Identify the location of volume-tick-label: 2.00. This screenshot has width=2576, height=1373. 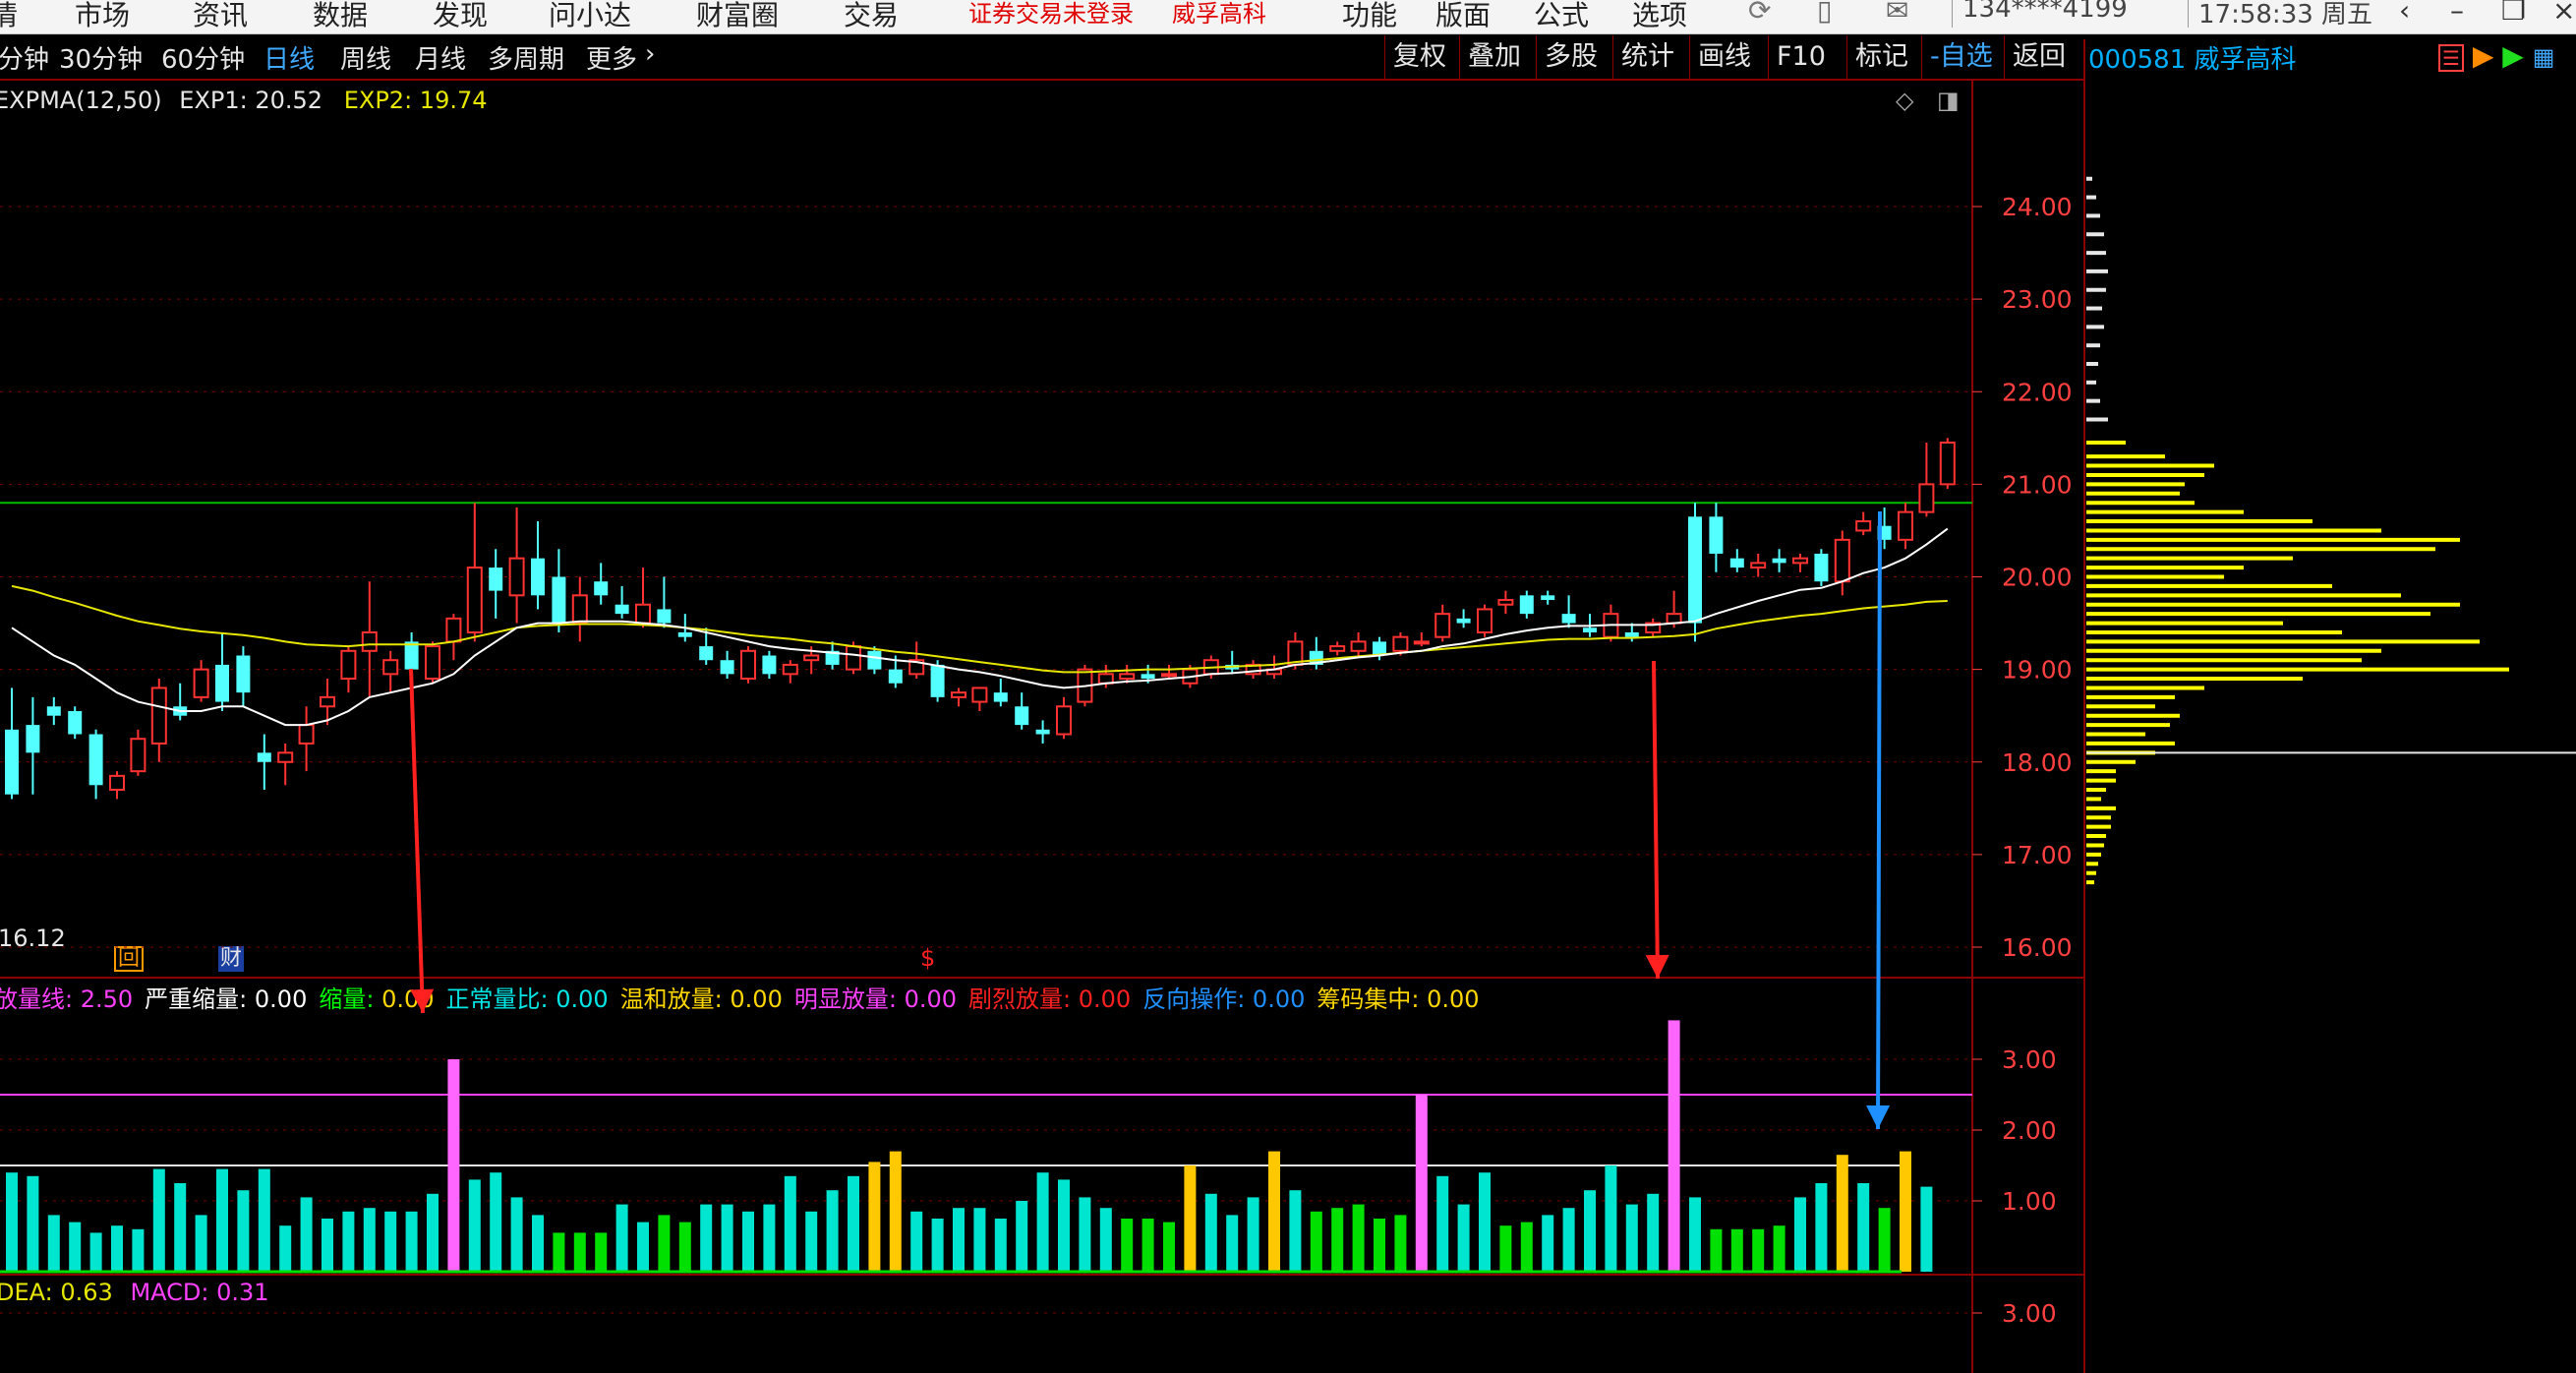
(2029, 1130).